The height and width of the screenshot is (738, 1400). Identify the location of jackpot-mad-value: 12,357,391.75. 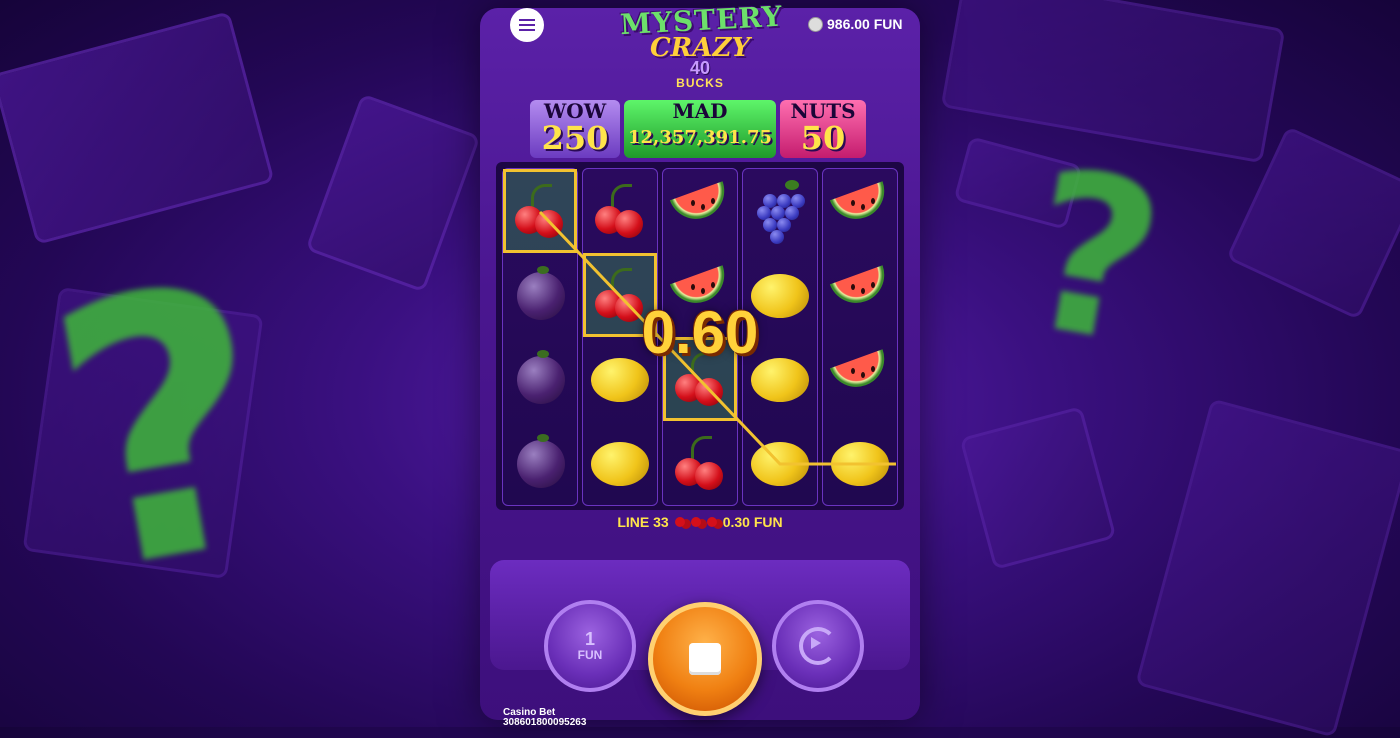
(700, 137).